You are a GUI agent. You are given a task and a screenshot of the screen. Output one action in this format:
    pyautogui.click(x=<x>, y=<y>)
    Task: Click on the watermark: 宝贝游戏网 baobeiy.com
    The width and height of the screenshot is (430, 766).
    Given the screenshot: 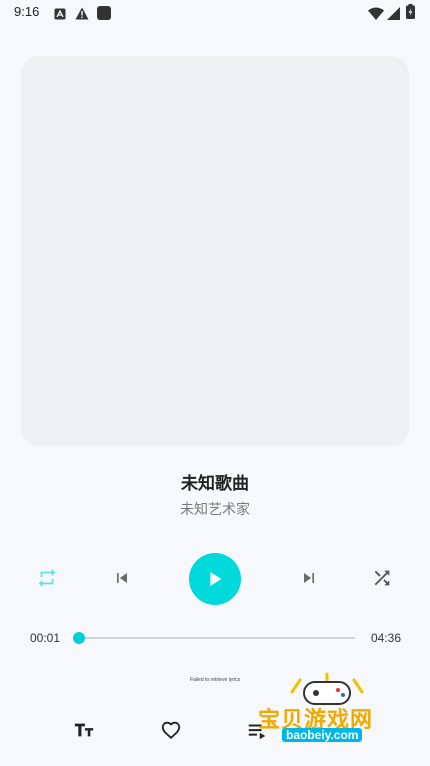 What is the action you would take?
    pyautogui.click(x=327, y=712)
    